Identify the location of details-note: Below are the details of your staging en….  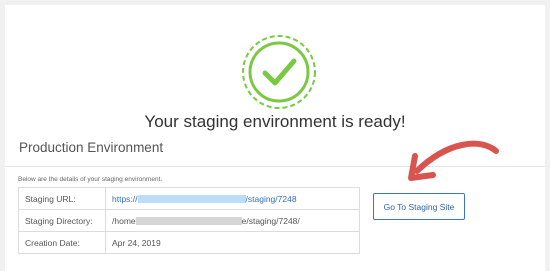
(90, 179).